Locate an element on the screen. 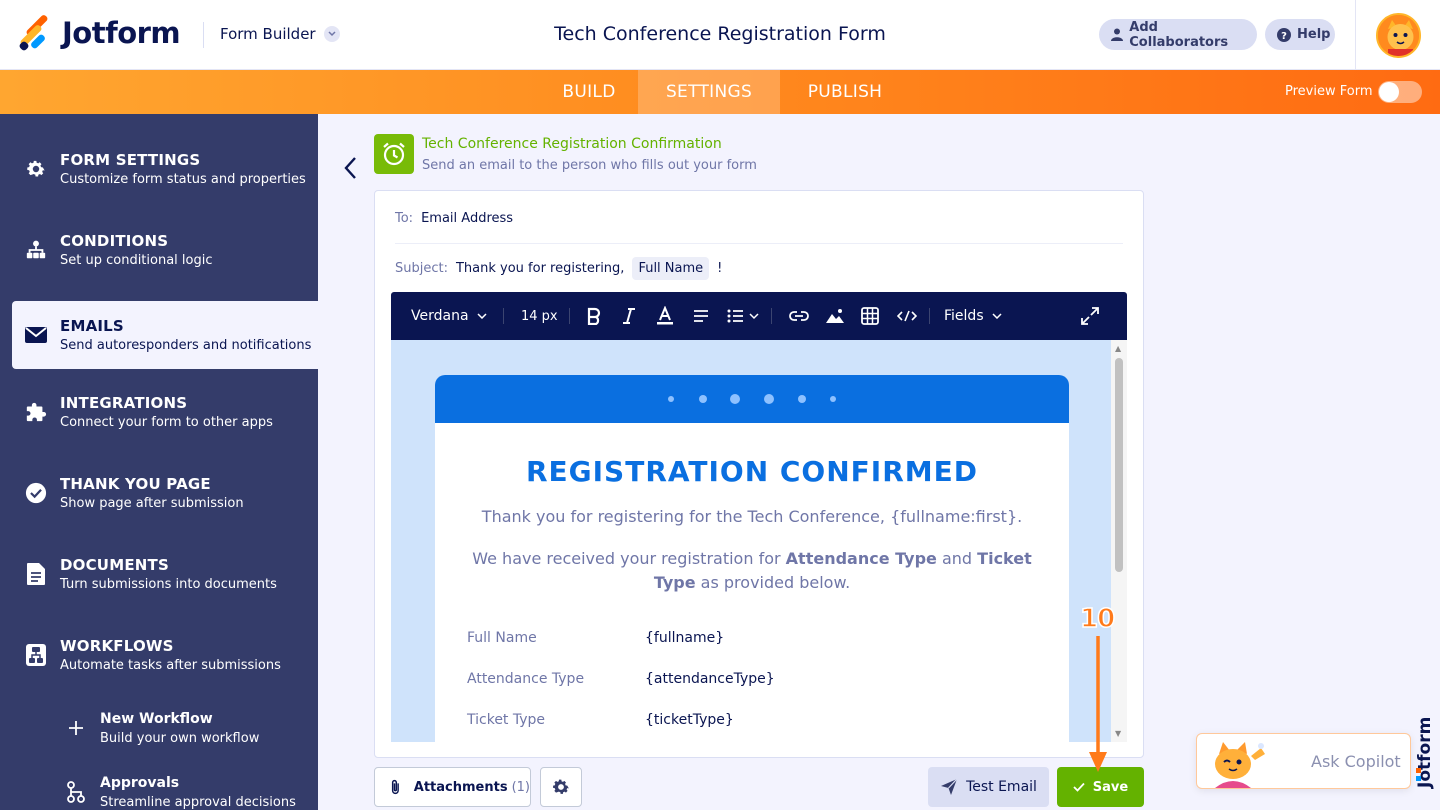  add-collaborators-label: Add Collaborators is located at coordinates (1179, 34).